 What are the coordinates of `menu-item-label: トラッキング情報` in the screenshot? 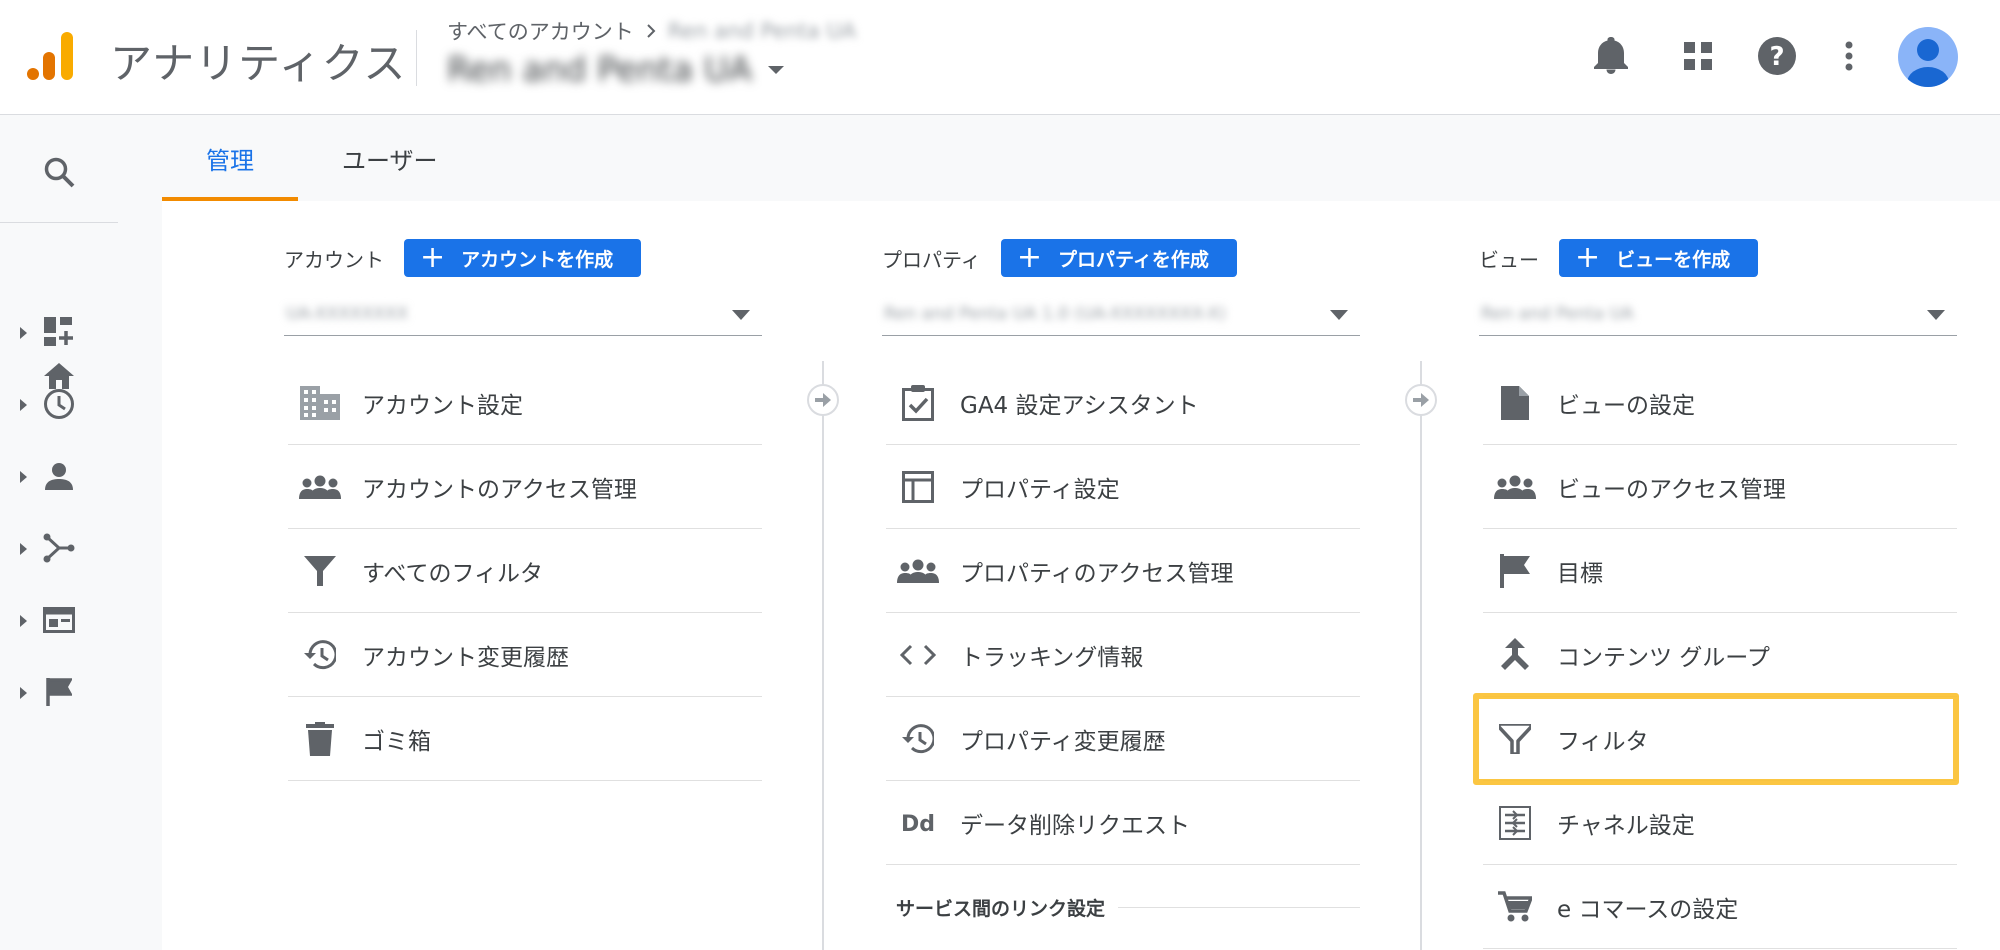 It's located at (1052, 657).